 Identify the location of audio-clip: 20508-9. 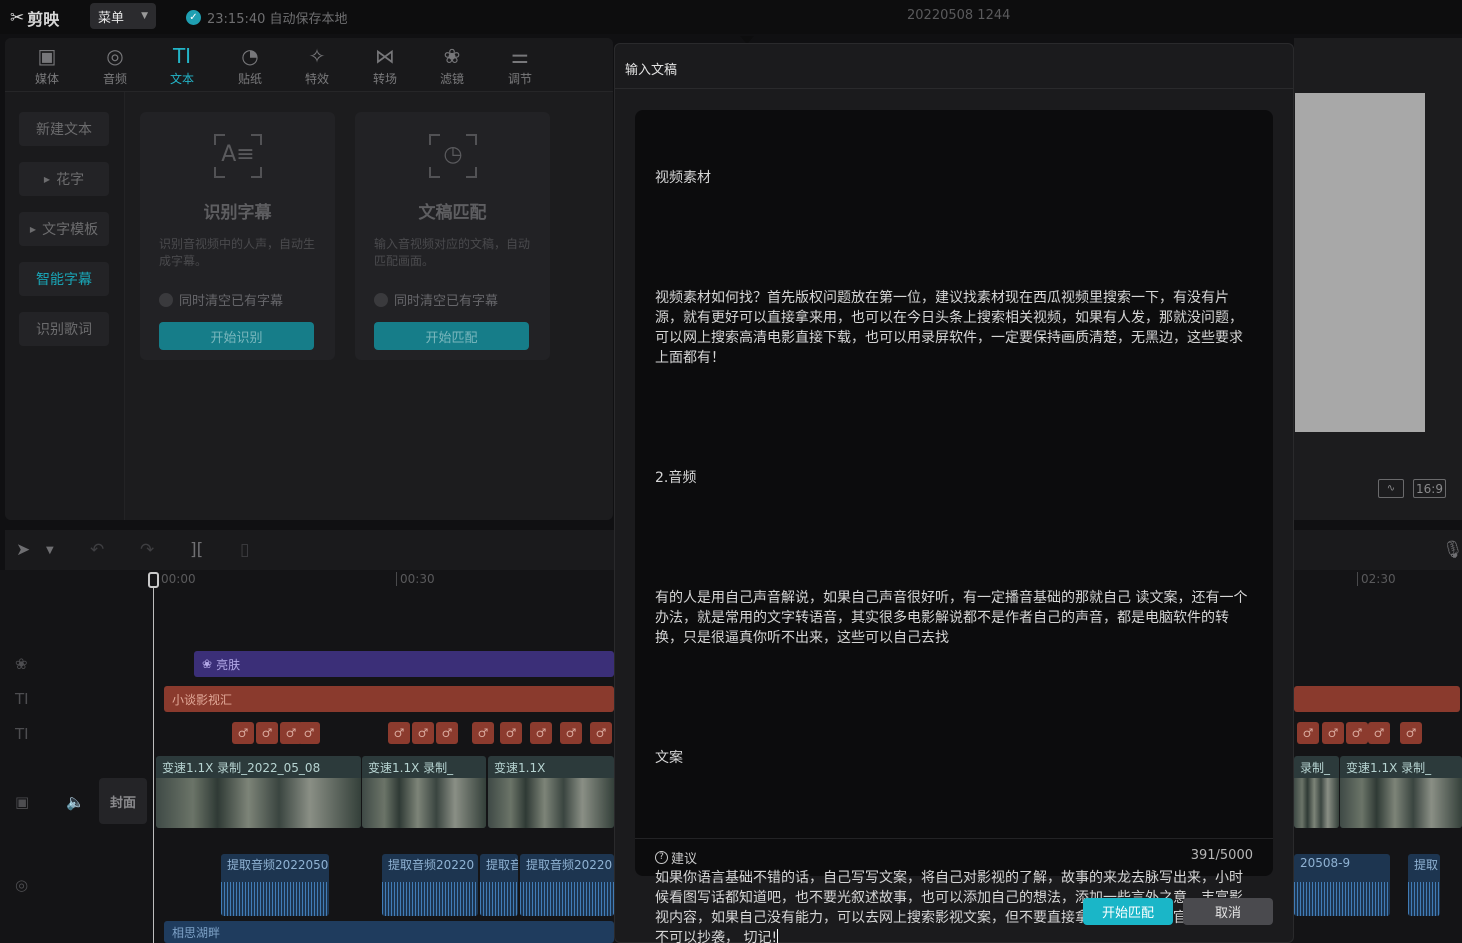
(1342, 885).